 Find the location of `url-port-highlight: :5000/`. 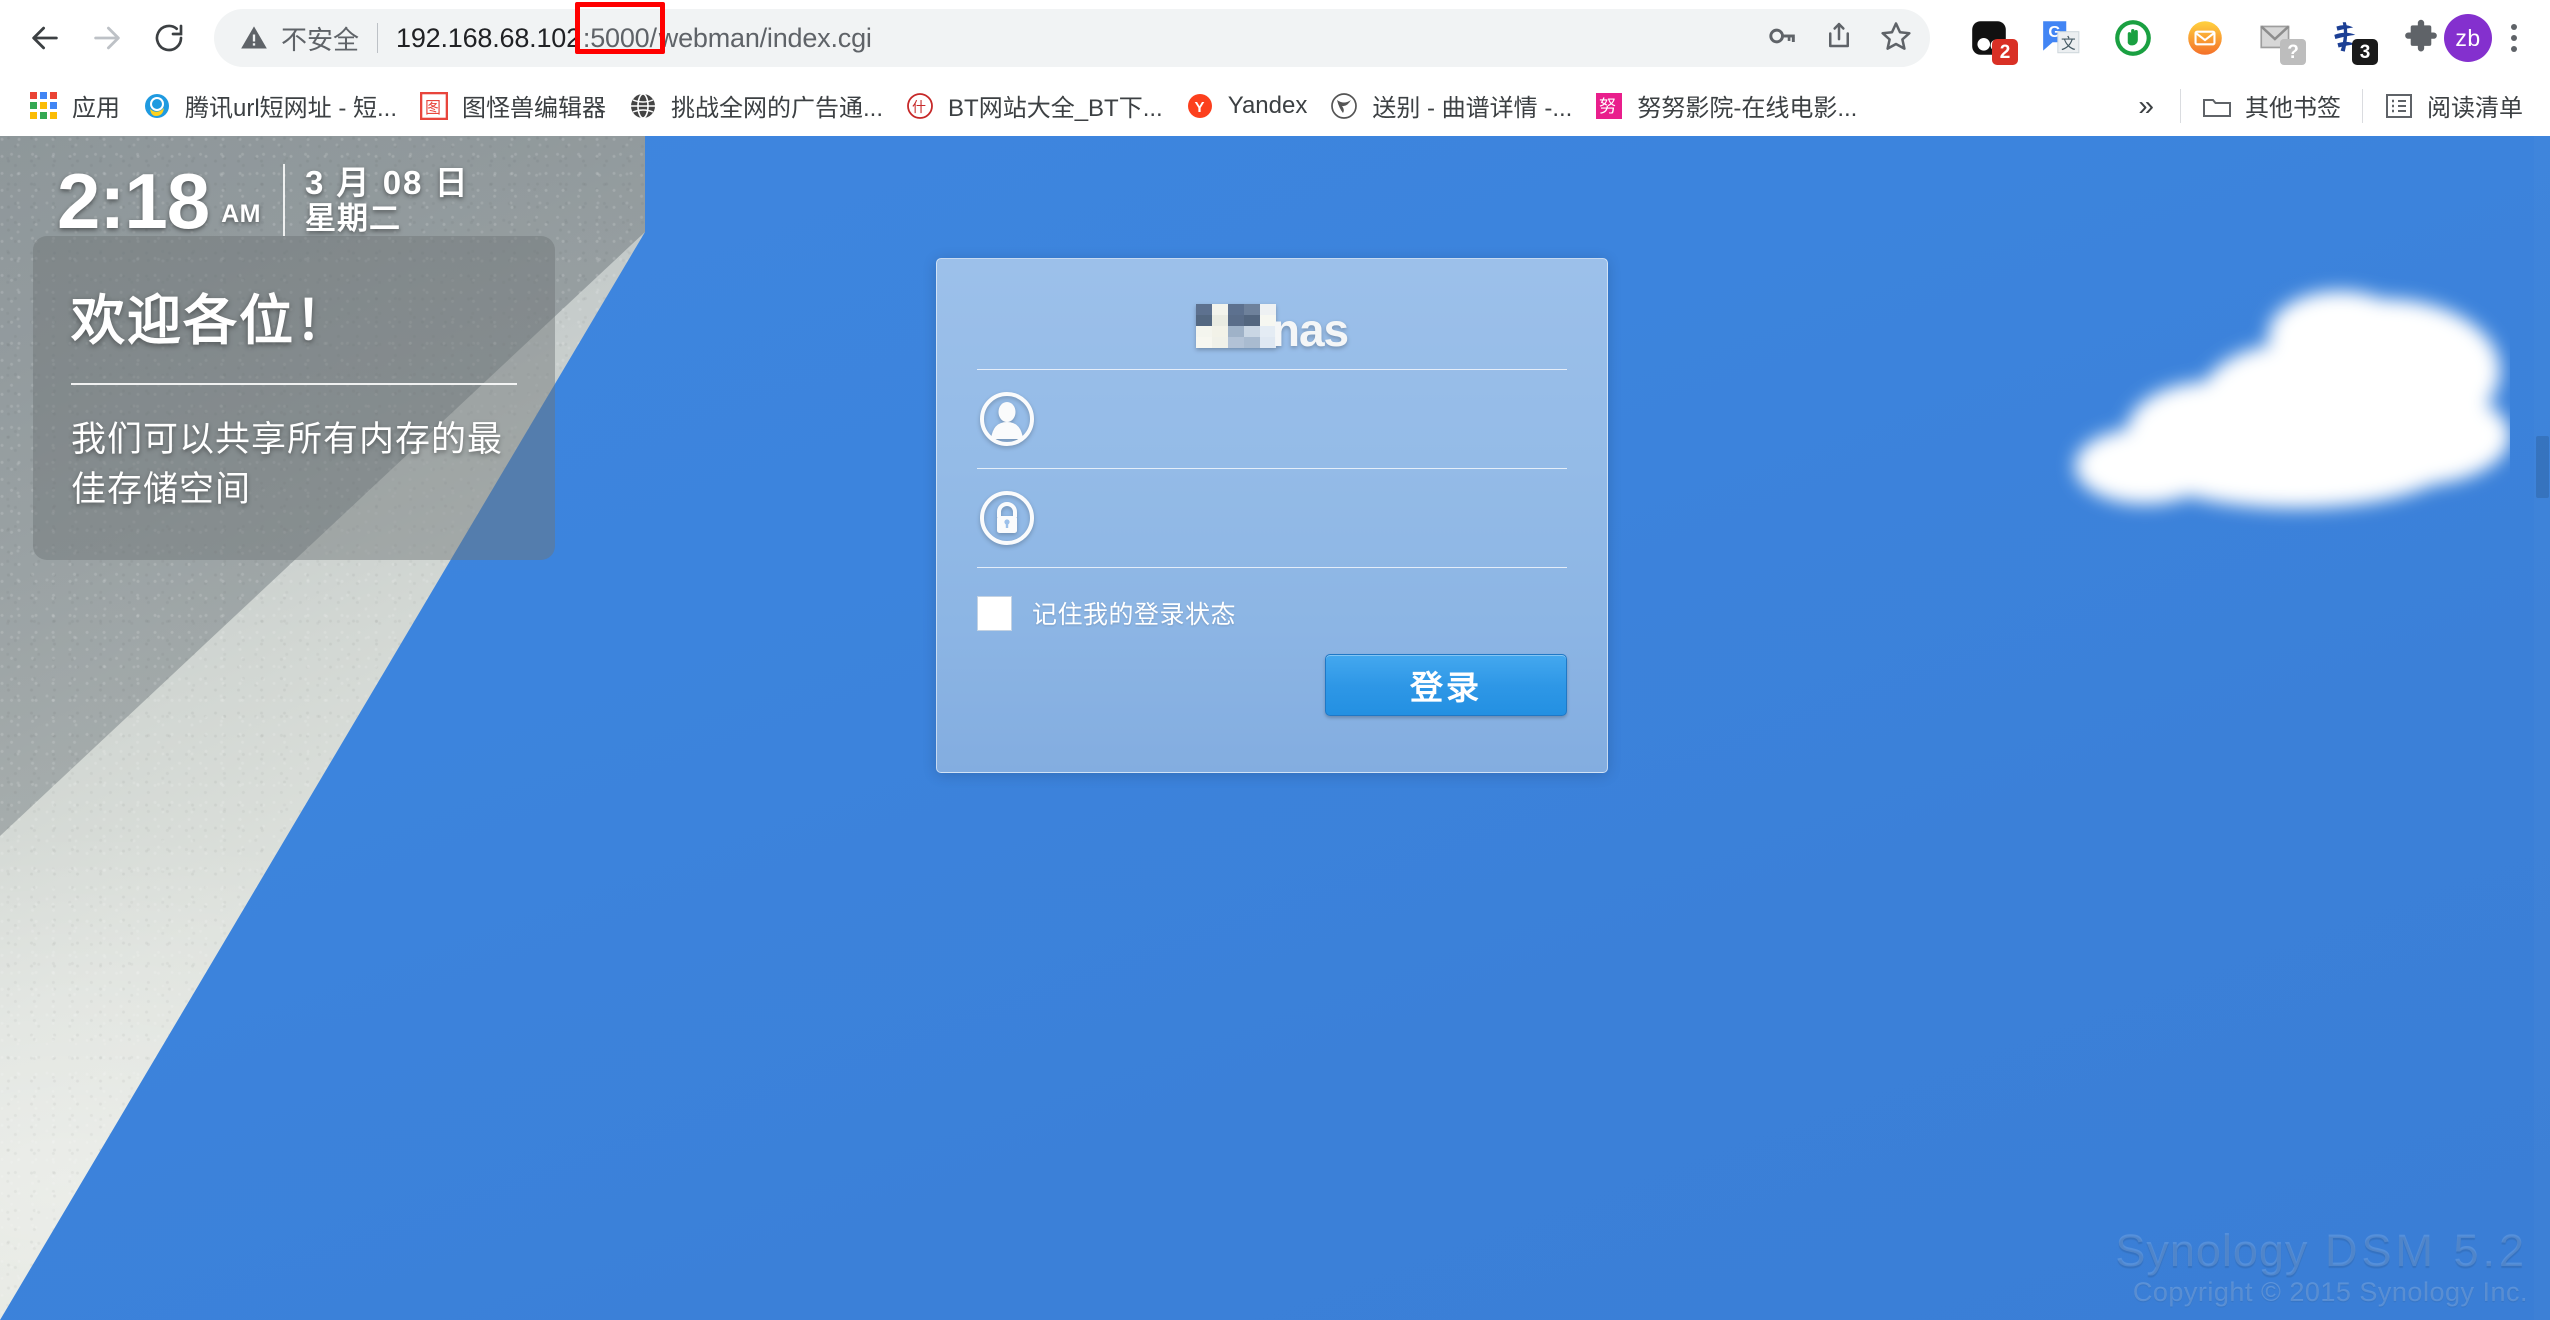

url-port-highlight: :5000/ is located at coordinates (619, 27).